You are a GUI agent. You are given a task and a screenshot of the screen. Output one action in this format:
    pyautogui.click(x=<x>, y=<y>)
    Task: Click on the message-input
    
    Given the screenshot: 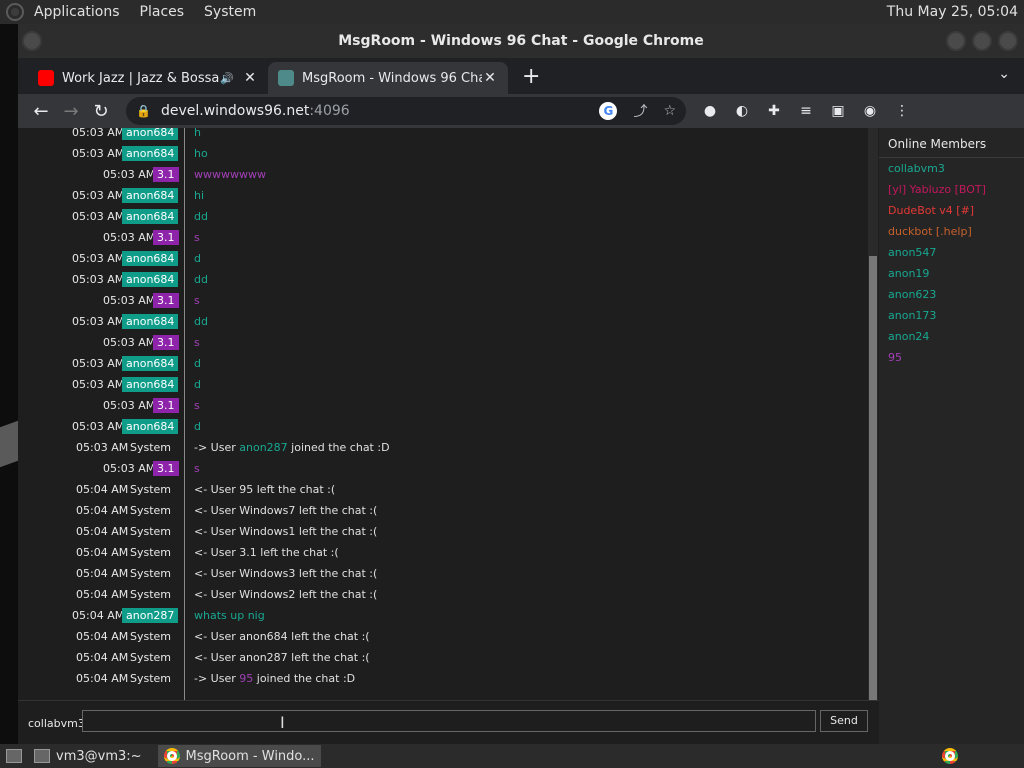 What is the action you would take?
    pyautogui.click(x=449, y=721)
    